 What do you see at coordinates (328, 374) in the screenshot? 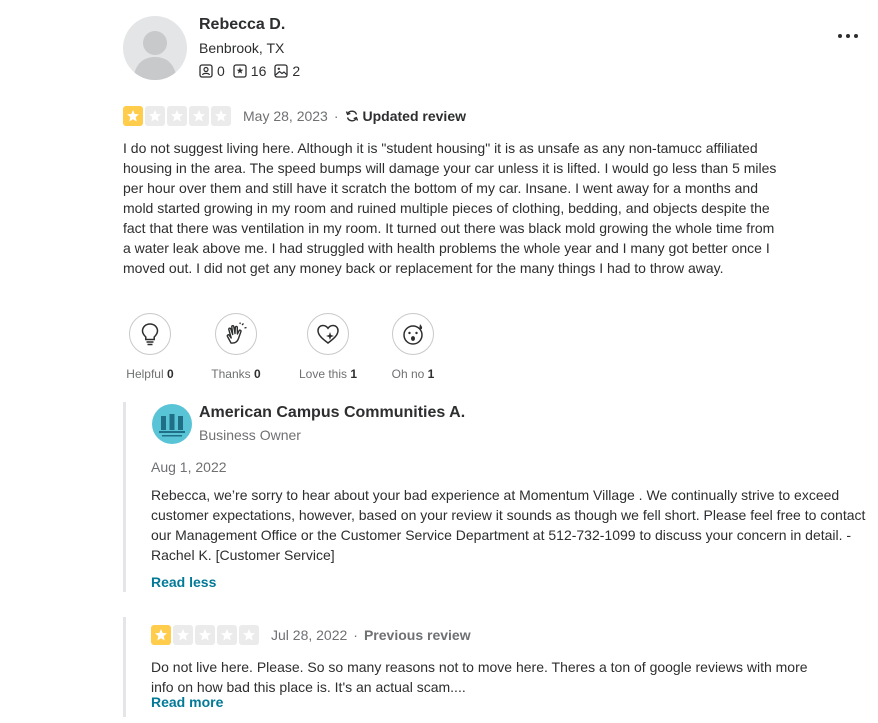
I see `love-this-label: Love this 1` at bounding box center [328, 374].